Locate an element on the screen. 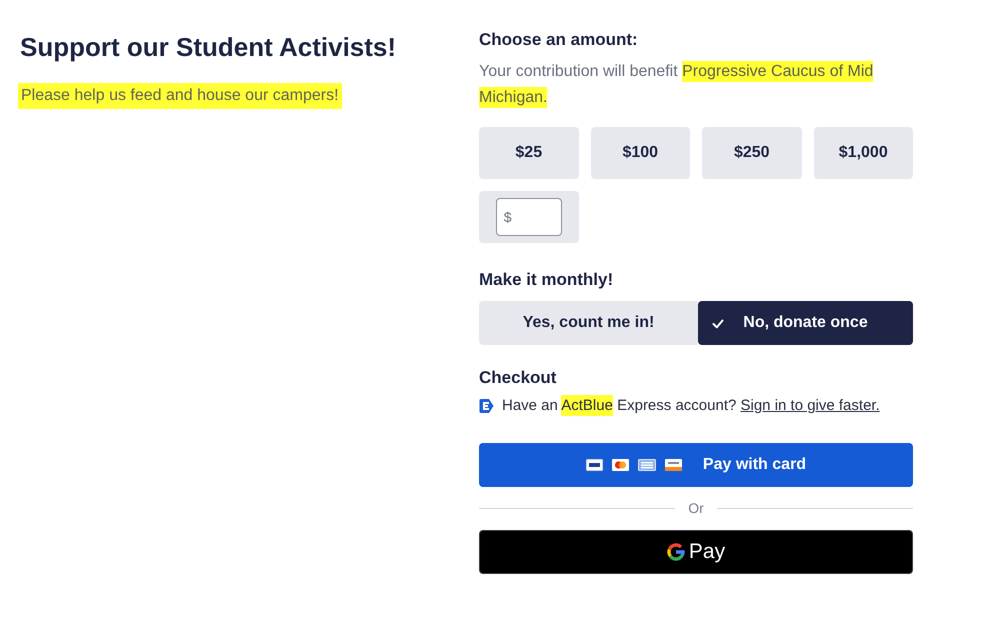  beneficiary-note: Your contribution will benefit Progressive Caucus of Mid Michigan. is located at coordinates (676, 85).